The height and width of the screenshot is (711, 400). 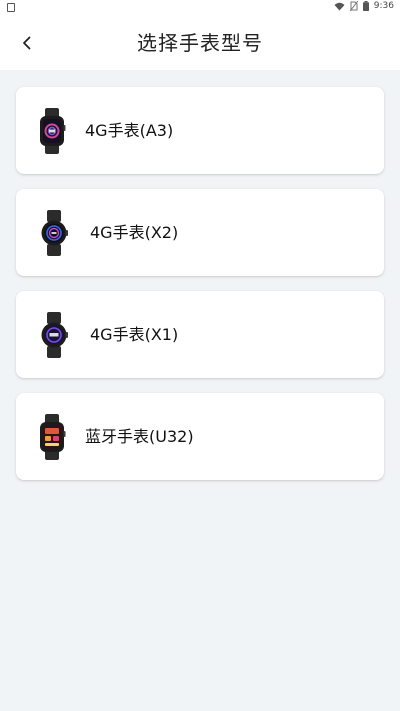 I want to click on watch-model-card-x1: 4G手表(X1), so click(x=200, y=334).